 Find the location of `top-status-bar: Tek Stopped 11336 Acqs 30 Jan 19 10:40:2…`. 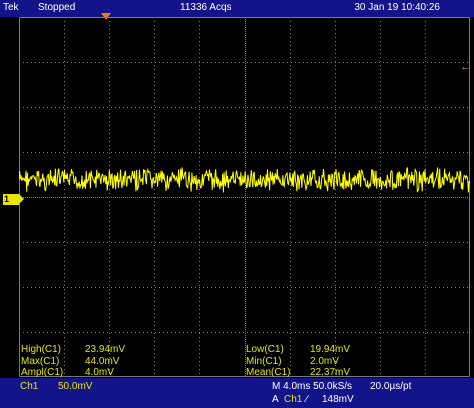

top-status-bar: Tek Stopped 11336 Acqs 30 Jan 19 10:40:2… is located at coordinates (237, 8).